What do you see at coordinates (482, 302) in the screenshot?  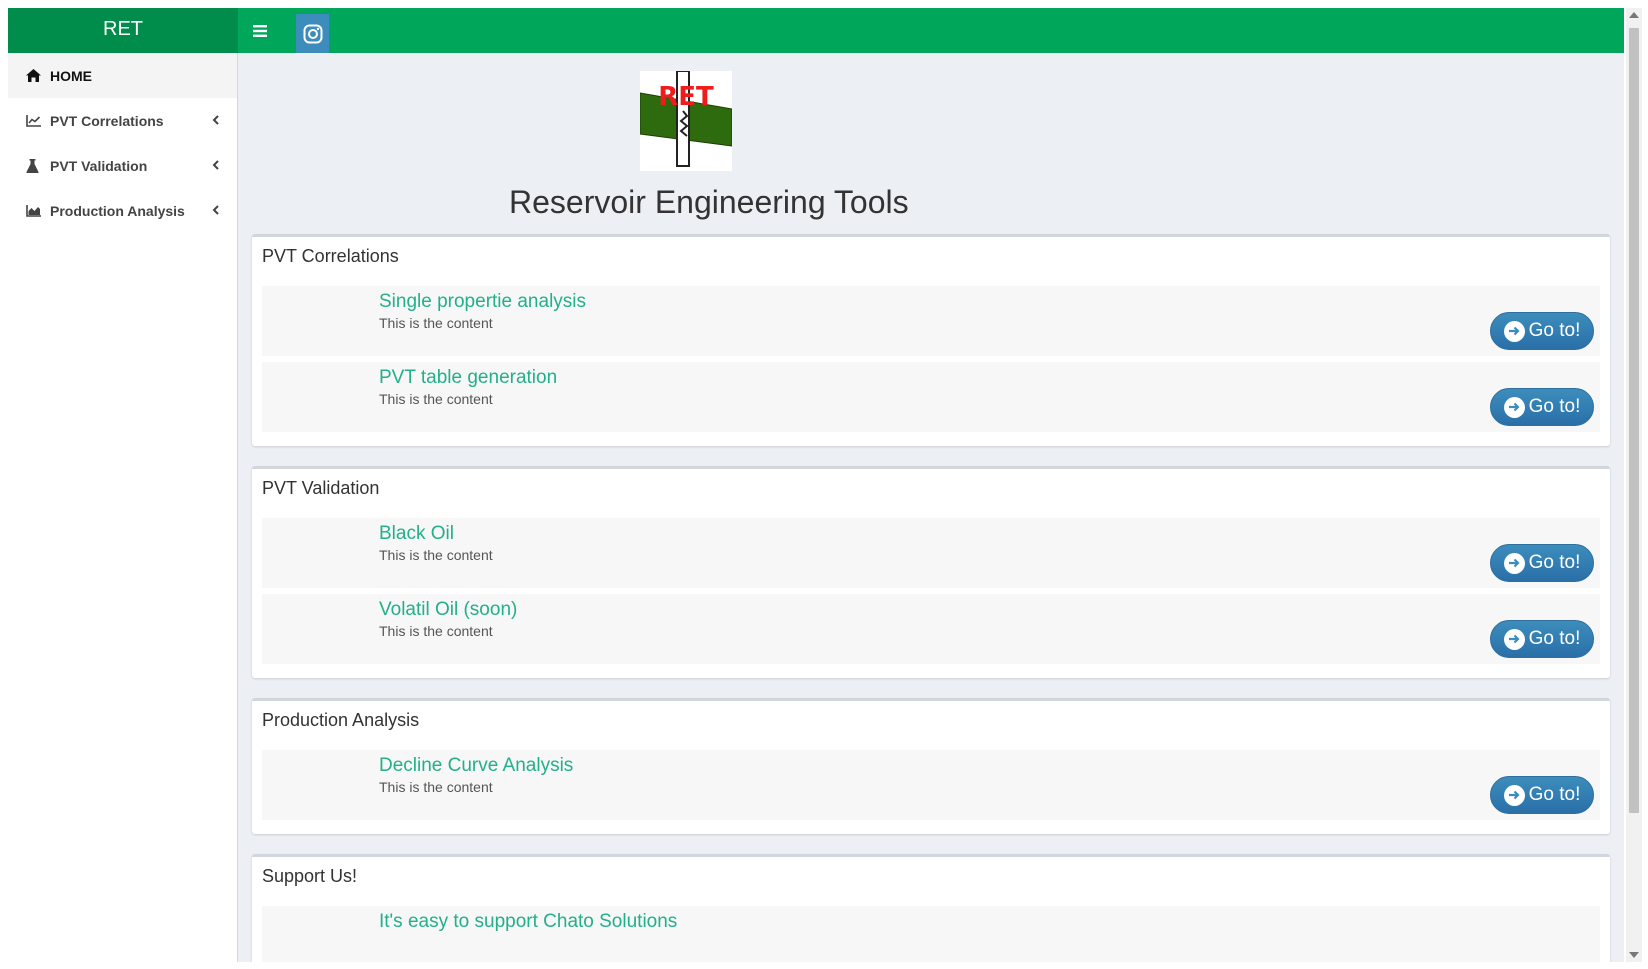 I see `item-title: Single propertie analysis` at bounding box center [482, 302].